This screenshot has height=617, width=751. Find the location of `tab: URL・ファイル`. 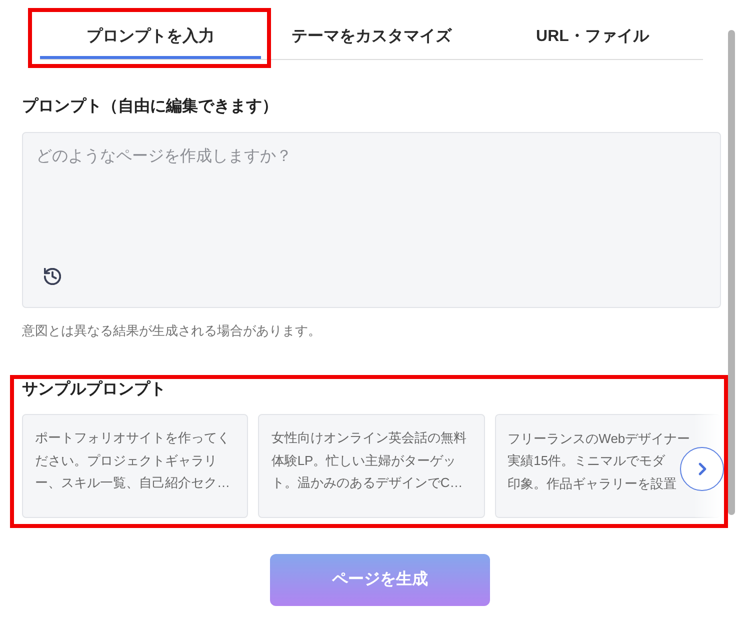

tab: URL・ファイル is located at coordinates (592, 36).